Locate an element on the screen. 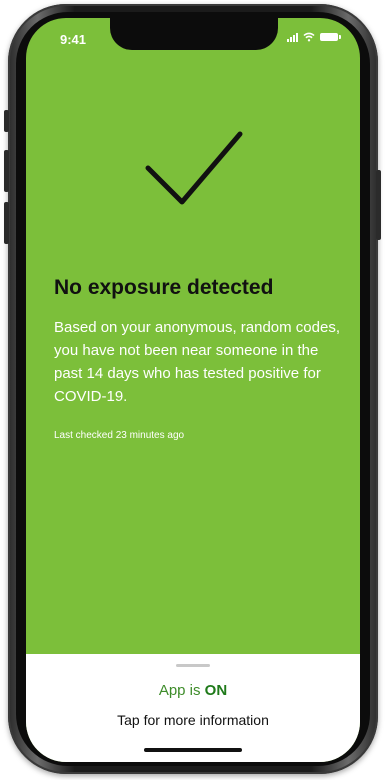 The height and width of the screenshot is (780, 385). power-button is located at coordinates (378, 205).